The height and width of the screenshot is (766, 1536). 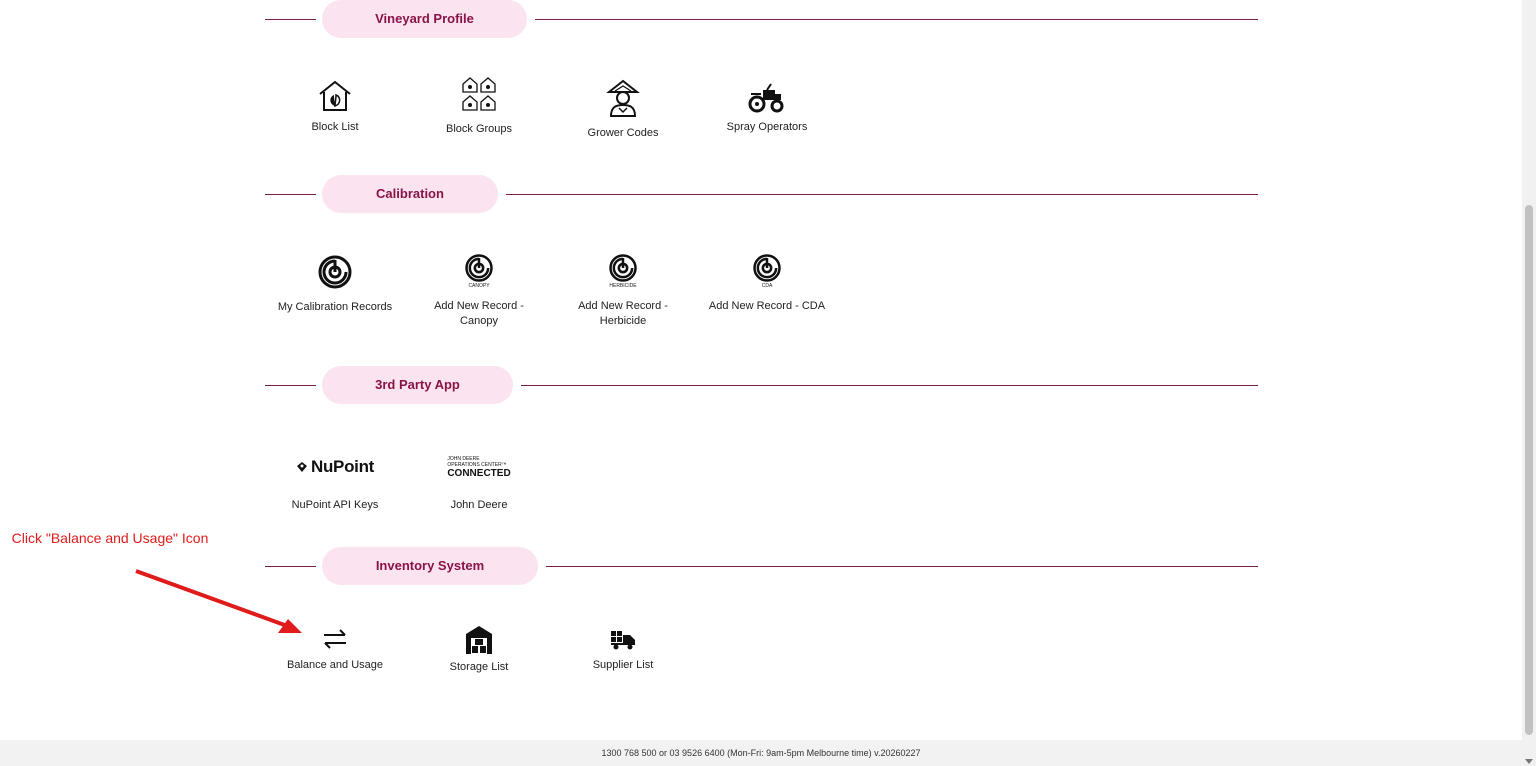 I want to click on block-groups-button: Block Groups, so click(x=479, y=106).